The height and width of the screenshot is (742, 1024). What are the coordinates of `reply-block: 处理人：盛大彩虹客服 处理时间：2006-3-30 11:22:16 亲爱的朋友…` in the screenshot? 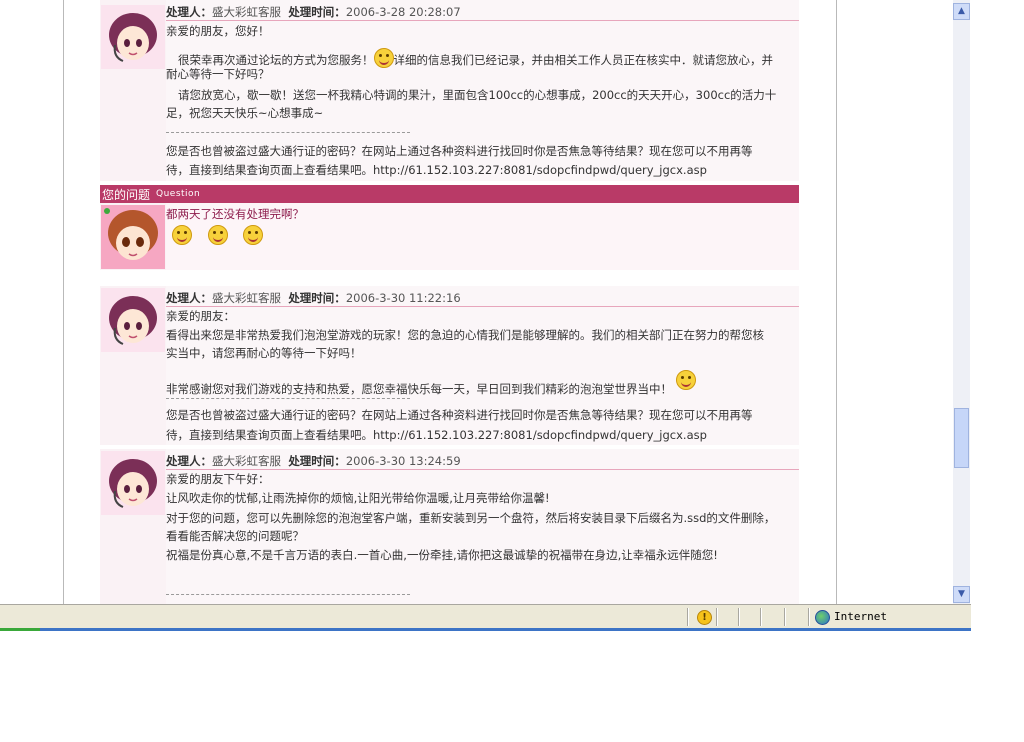 It's located at (449, 365).